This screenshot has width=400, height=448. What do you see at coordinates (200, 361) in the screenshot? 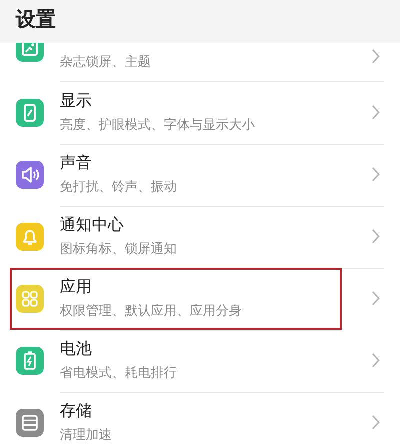
I see `settings-item: 电池 省电模式、耗电排行` at bounding box center [200, 361].